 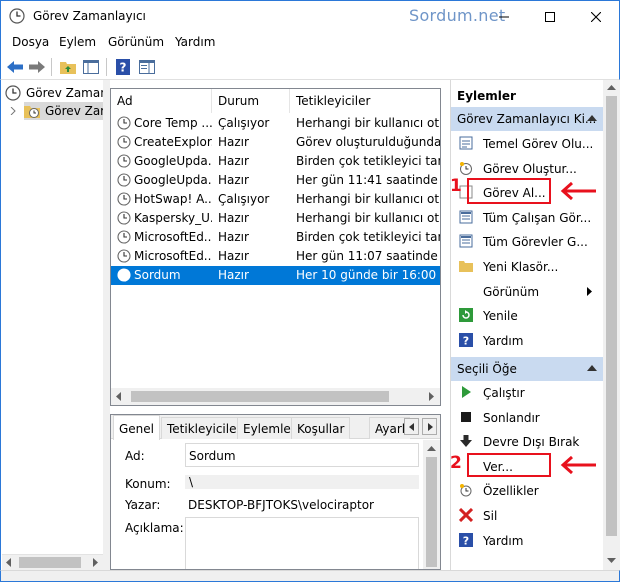 What do you see at coordinates (161, 101) in the screenshot?
I see `column-header-name: Ad` at bounding box center [161, 101].